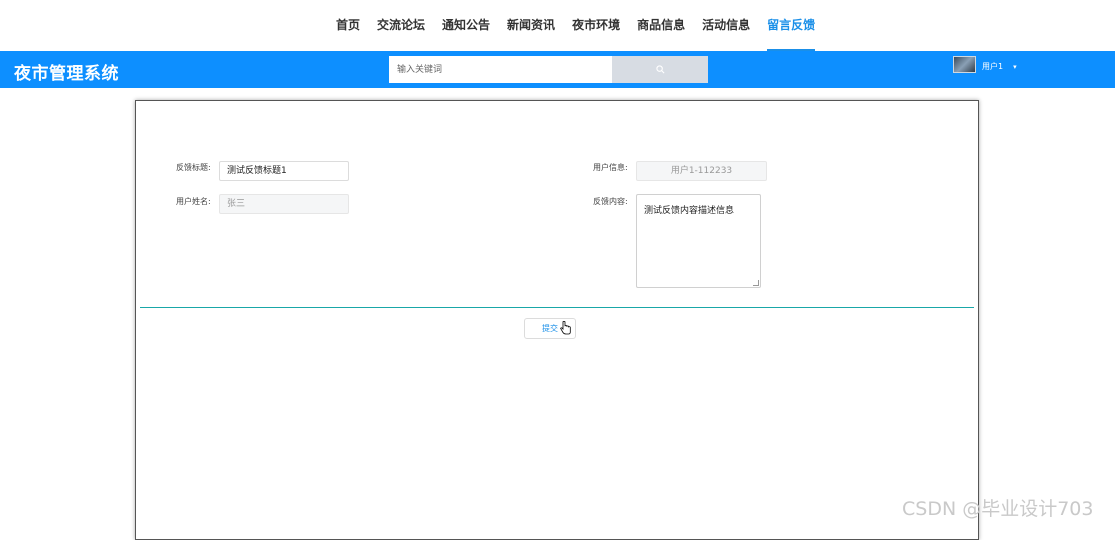 This screenshot has height=540, width=1115. I want to click on nav-item-news: 新闻资讯, so click(531, 34).